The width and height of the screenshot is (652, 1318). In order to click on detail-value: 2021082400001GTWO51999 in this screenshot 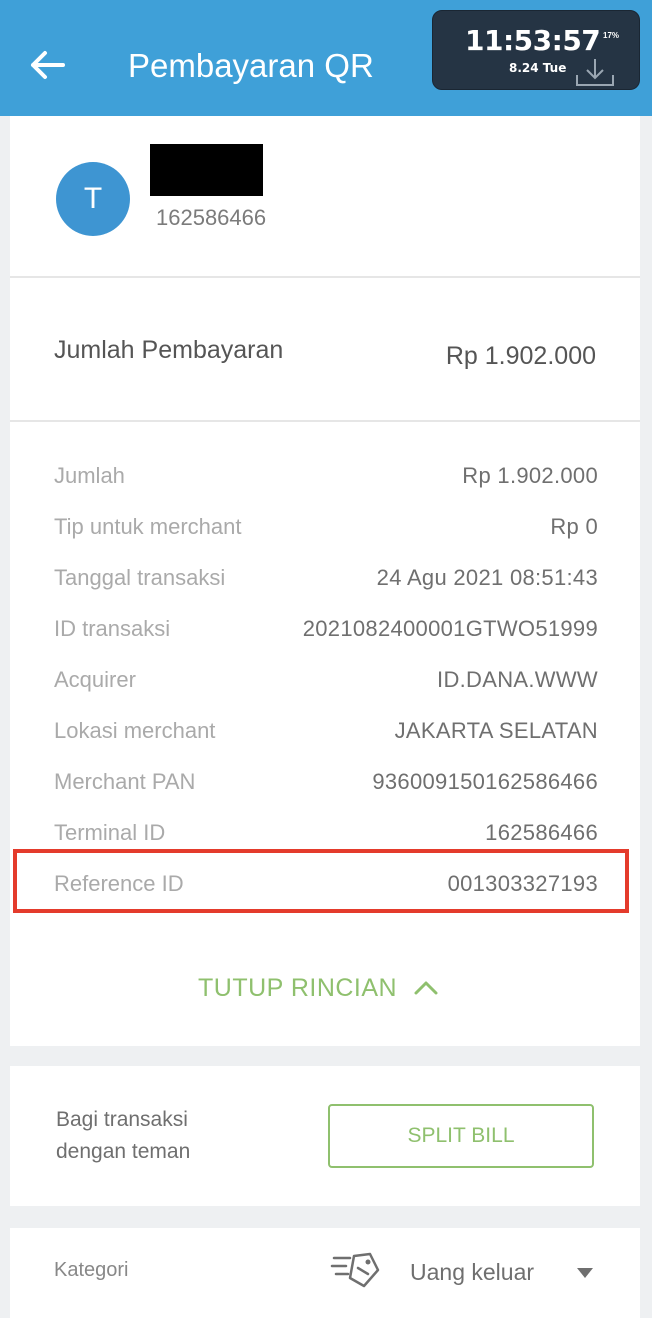, I will do `click(450, 628)`.